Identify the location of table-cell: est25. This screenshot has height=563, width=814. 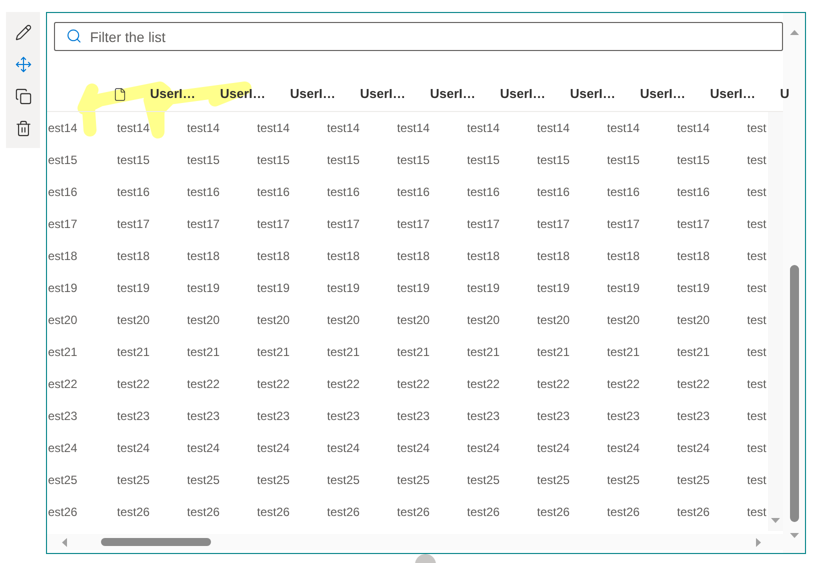
(63, 480).